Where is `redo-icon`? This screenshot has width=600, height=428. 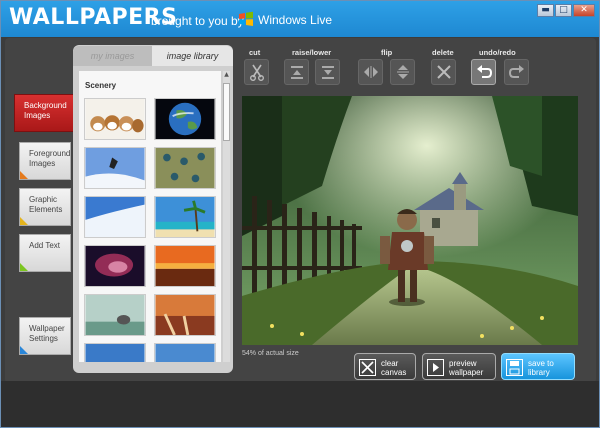 redo-icon is located at coordinates (516, 71).